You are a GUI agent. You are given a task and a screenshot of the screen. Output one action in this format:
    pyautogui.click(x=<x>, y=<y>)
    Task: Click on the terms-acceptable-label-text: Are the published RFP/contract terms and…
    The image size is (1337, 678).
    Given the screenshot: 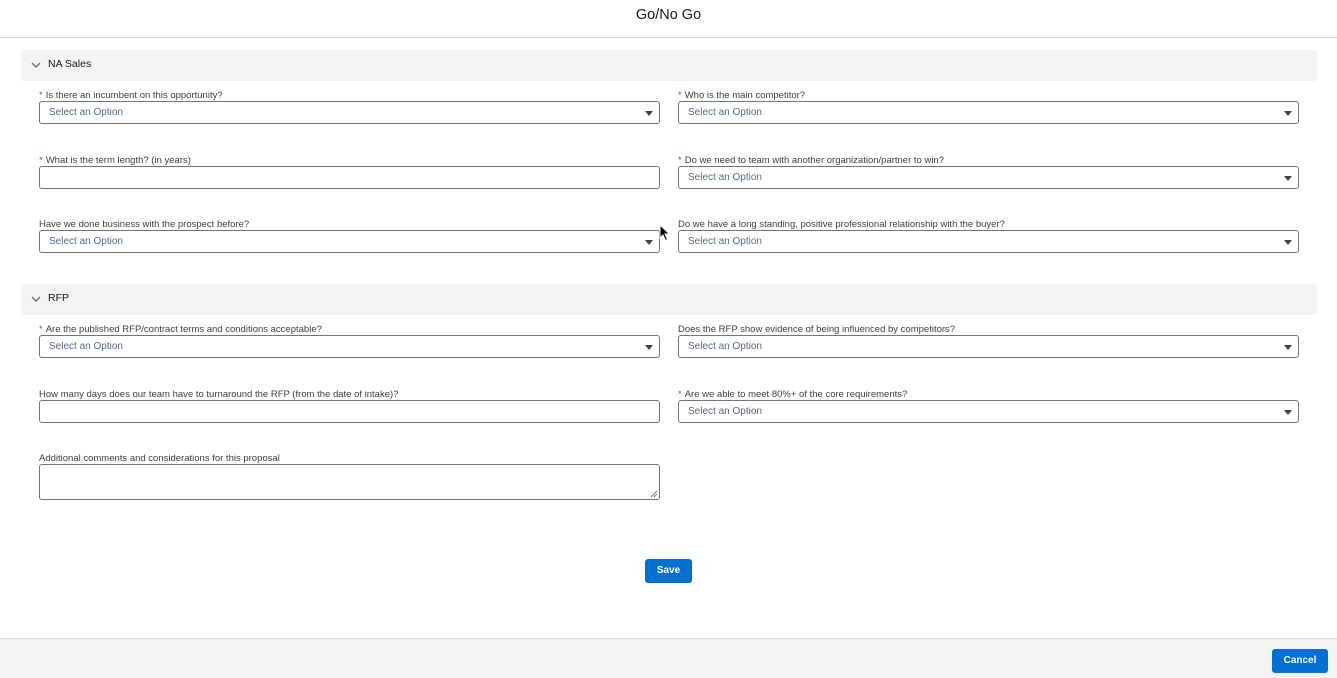 What is the action you would take?
    pyautogui.click(x=183, y=329)
    